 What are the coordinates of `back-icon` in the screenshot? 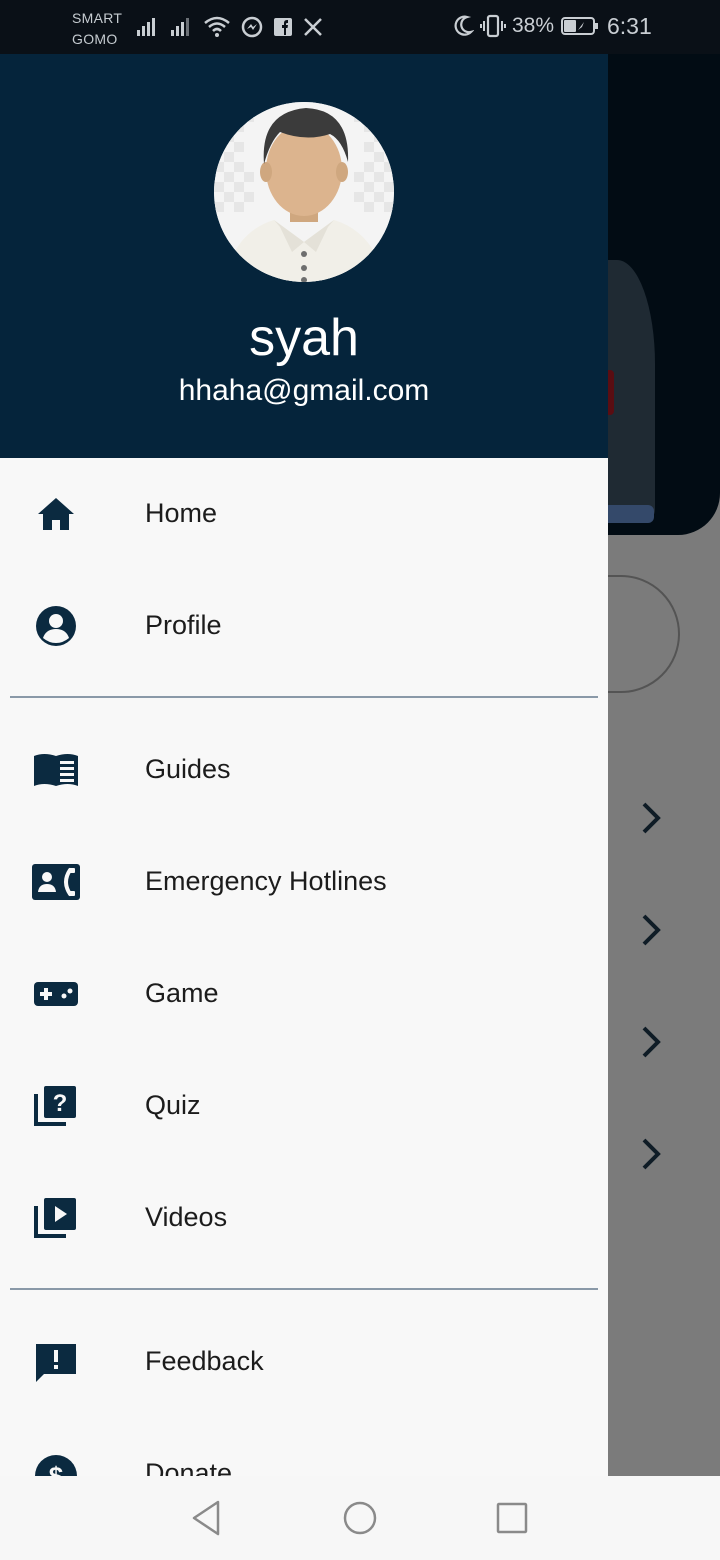 It's located at (206, 1518).